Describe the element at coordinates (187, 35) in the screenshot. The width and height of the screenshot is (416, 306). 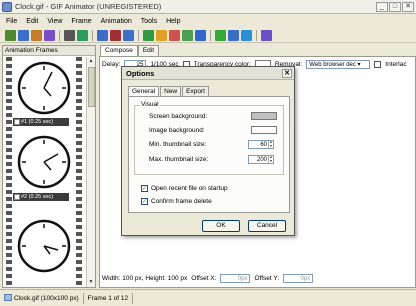
I see `move-up-icon` at that location.